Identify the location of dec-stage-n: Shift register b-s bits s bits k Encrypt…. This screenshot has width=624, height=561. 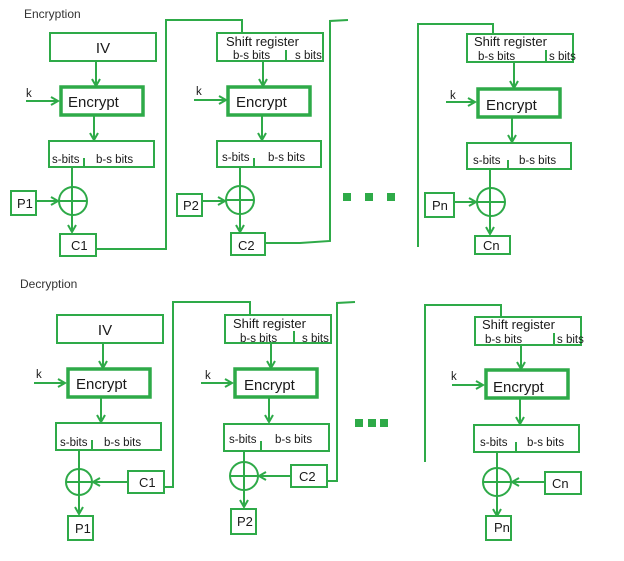
(504, 422).